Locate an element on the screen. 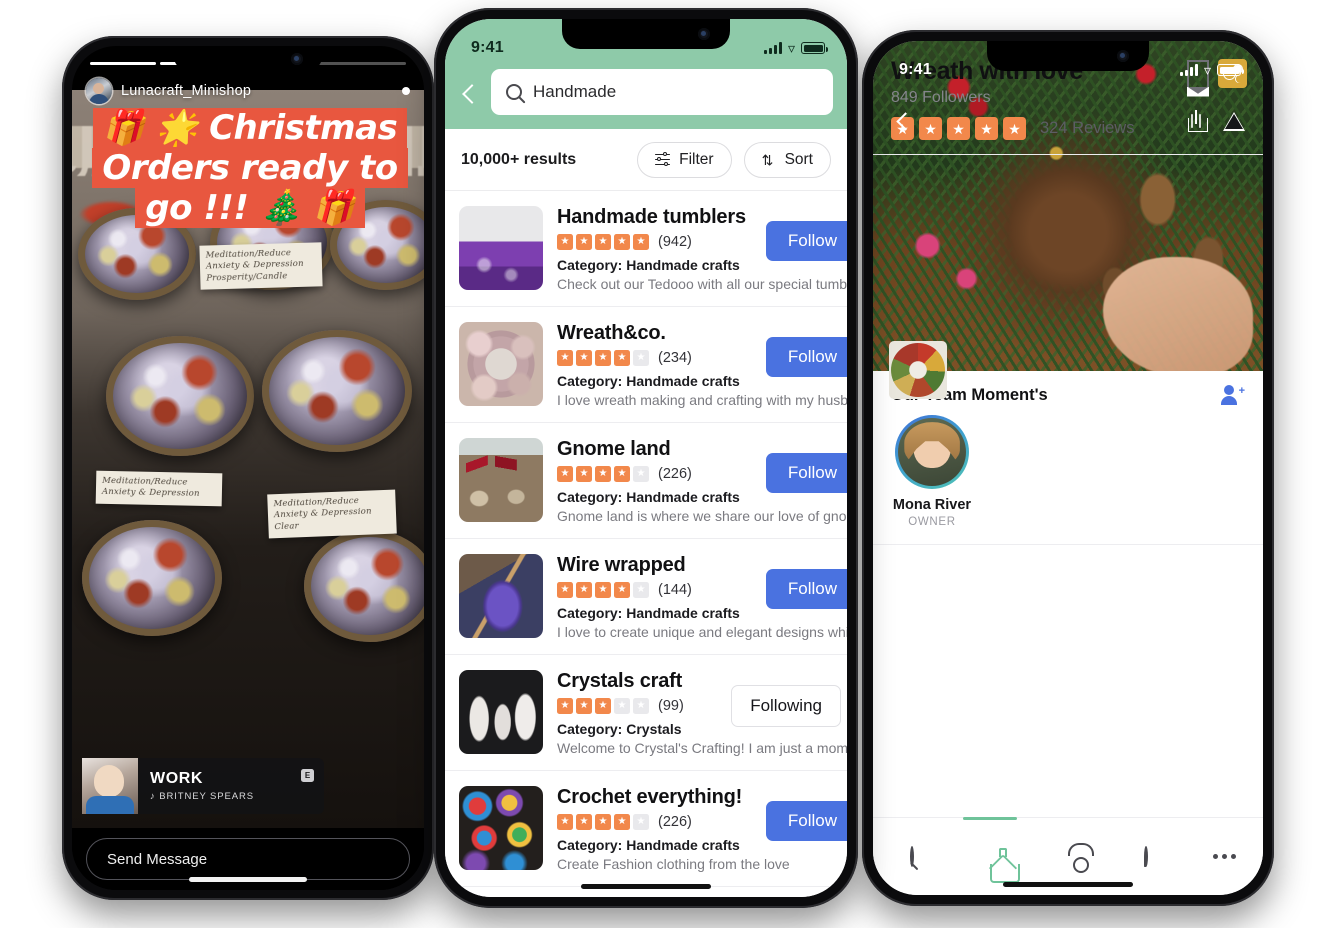 Image resolution: width=1320 pixels, height=928 pixels. sort-icon: ⇅ is located at coordinates (767, 159).